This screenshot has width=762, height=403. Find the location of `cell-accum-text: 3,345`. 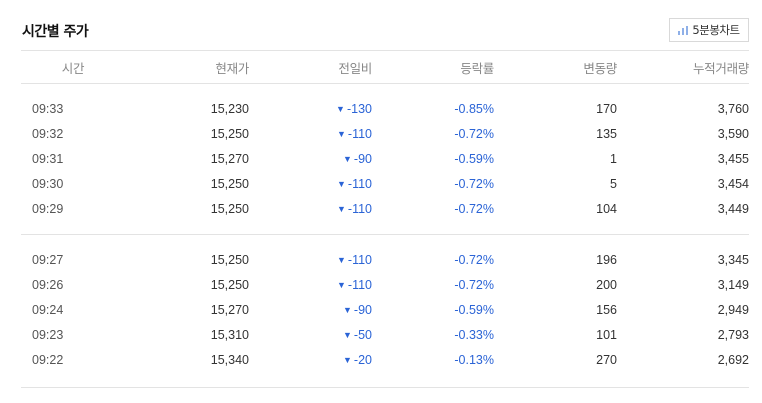

cell-accum-text: 3,345 is located at coordinates (733, 259).